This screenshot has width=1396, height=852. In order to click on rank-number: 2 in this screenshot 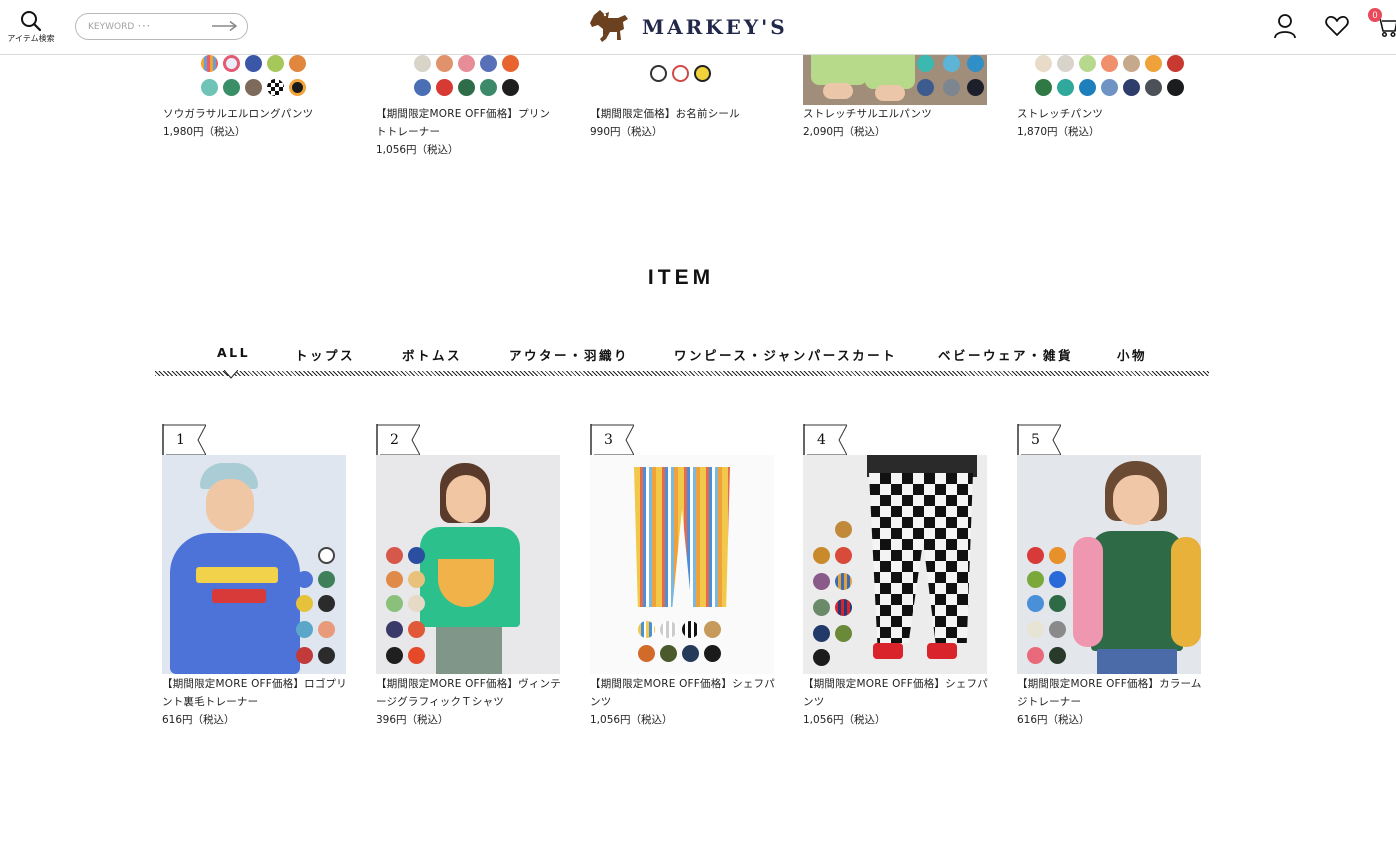, I will do `click(394, 440)`.